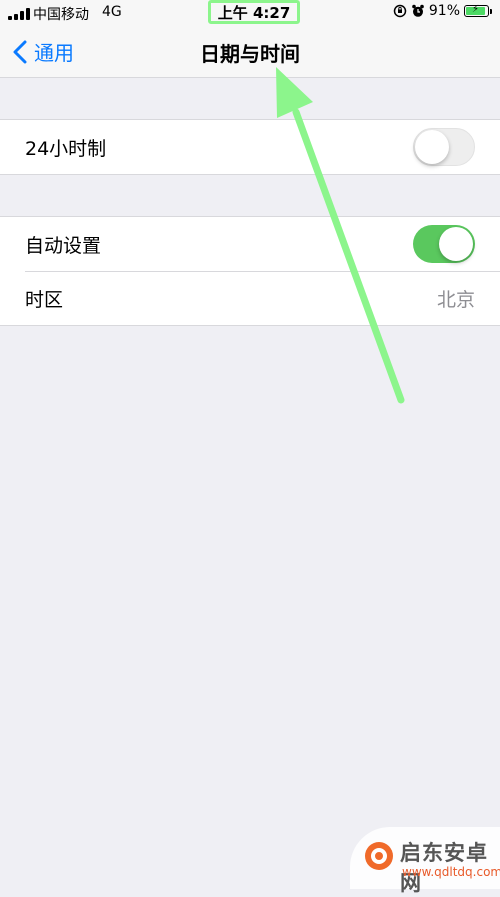  Describe the element at coordinates (66, 148) in the screenshot. I see `row-24-hour-label: 24小时制` at that location.